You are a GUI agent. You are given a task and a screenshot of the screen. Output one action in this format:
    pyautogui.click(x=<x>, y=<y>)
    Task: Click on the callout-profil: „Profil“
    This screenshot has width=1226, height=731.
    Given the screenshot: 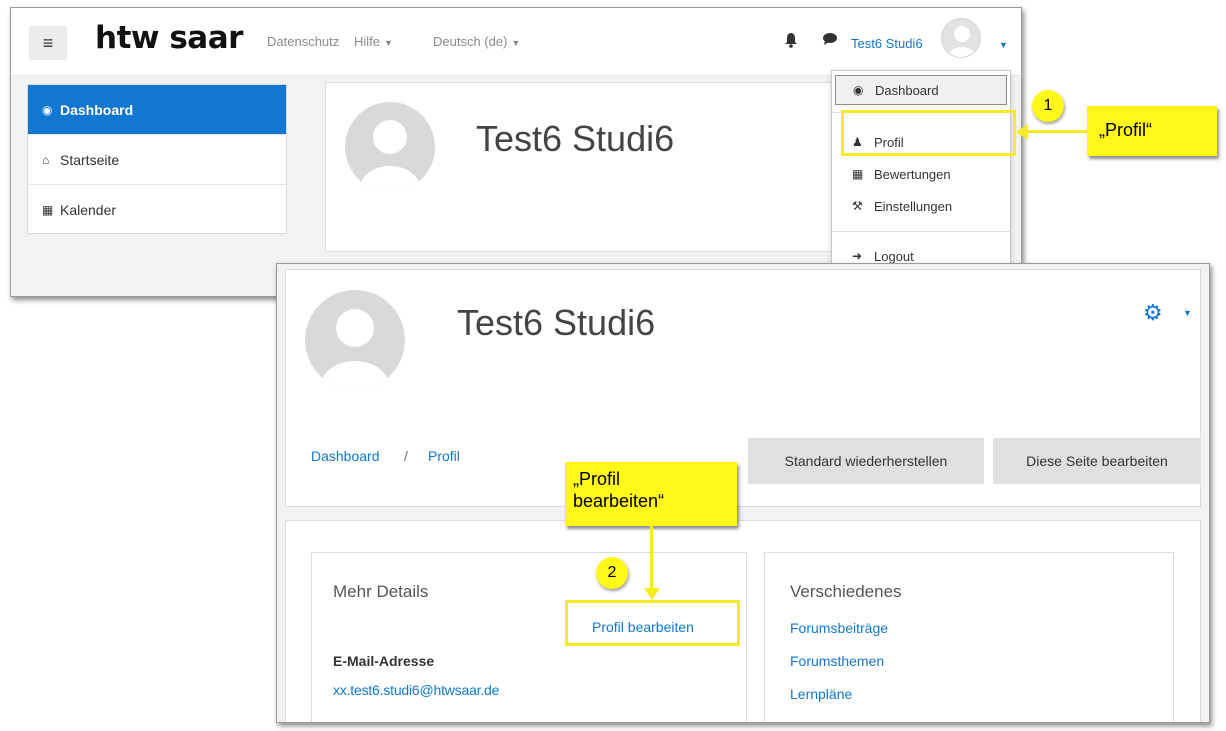 What is the action you would take?
    pyautogui.click(x=1152, y=131)
    